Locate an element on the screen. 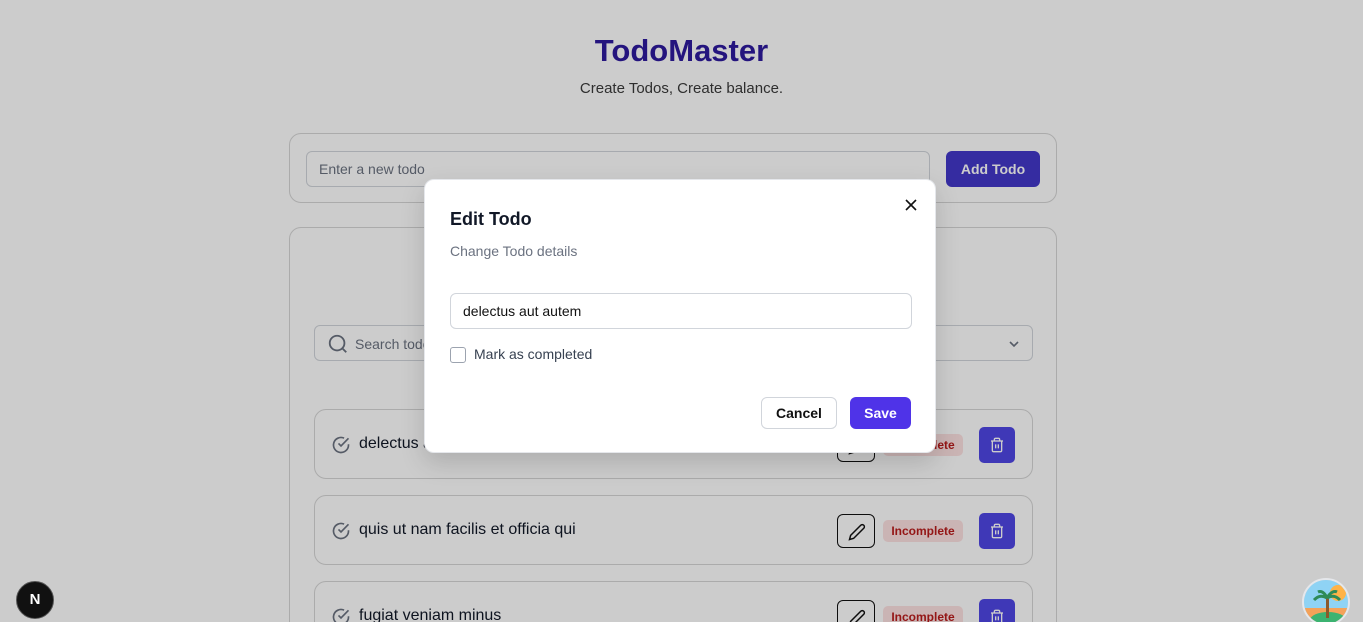 The height and width of the screenshot is (622, 1363). avatar is located at coordinates (1326, 600).